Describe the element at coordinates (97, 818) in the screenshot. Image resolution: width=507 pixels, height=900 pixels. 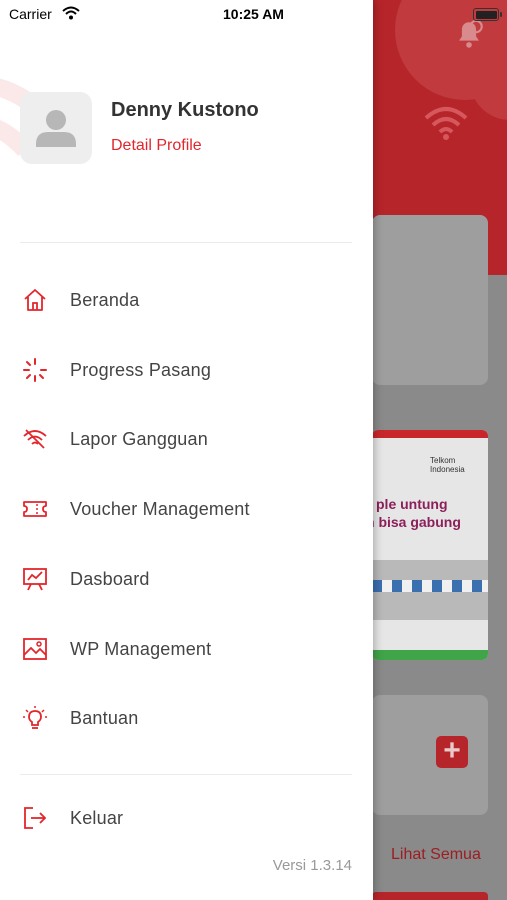
I see `menu-item-label: Keluar` at that location.